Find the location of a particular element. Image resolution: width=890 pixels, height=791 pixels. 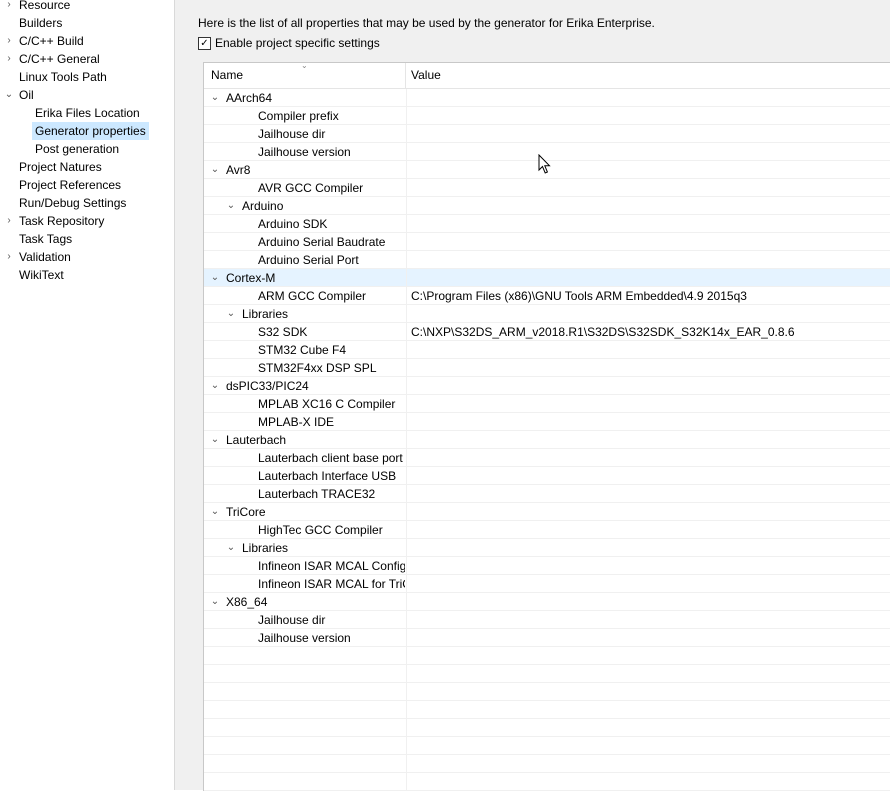

table-row: Lauterbach client base port number is located at coordinates (547, 458).